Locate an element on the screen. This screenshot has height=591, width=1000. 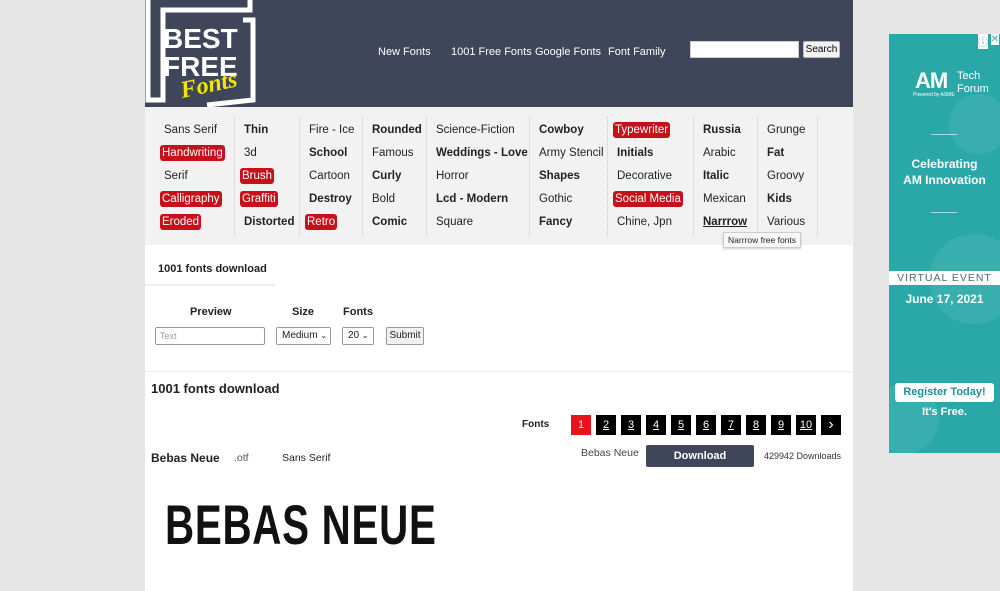
ad-headline-2: AM Innovation is located at coordinates (944, 180).